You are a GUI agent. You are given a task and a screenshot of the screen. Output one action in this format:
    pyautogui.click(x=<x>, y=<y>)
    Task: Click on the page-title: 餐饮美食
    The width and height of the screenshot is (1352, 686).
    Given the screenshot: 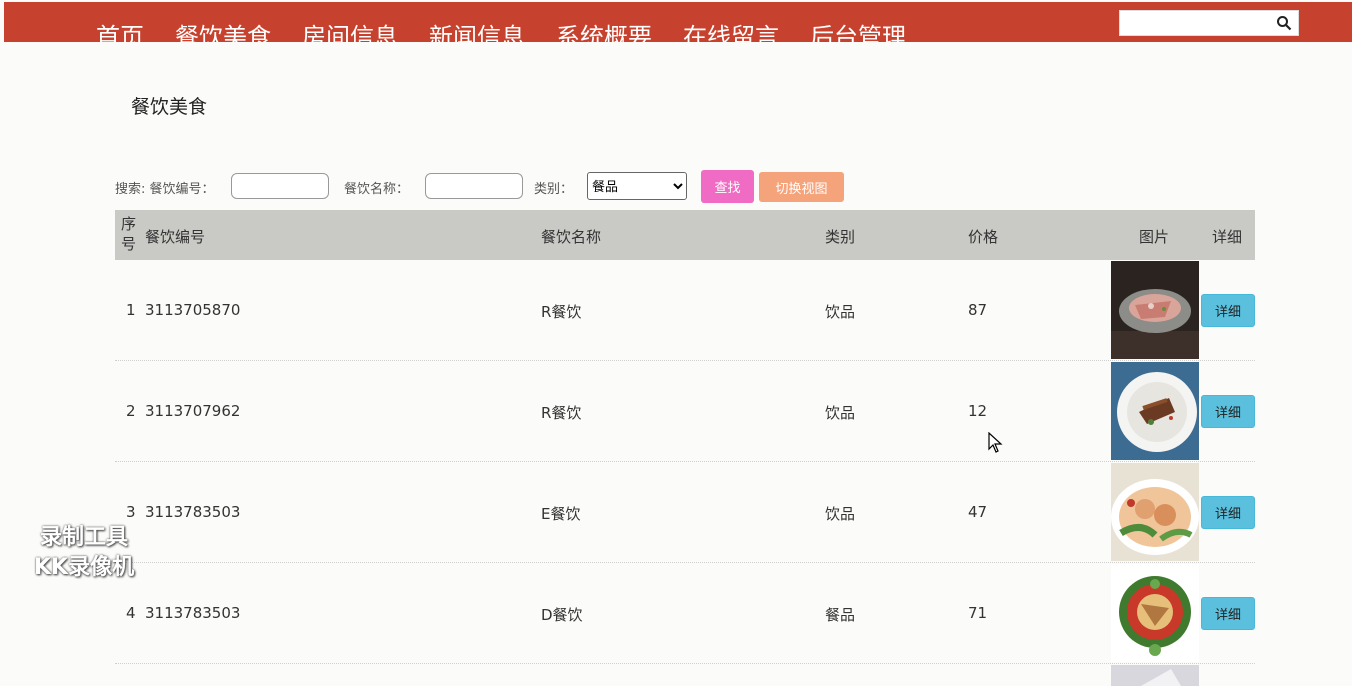 What is the action you would take?
    pyautogui.click(x=169, y=107)
    